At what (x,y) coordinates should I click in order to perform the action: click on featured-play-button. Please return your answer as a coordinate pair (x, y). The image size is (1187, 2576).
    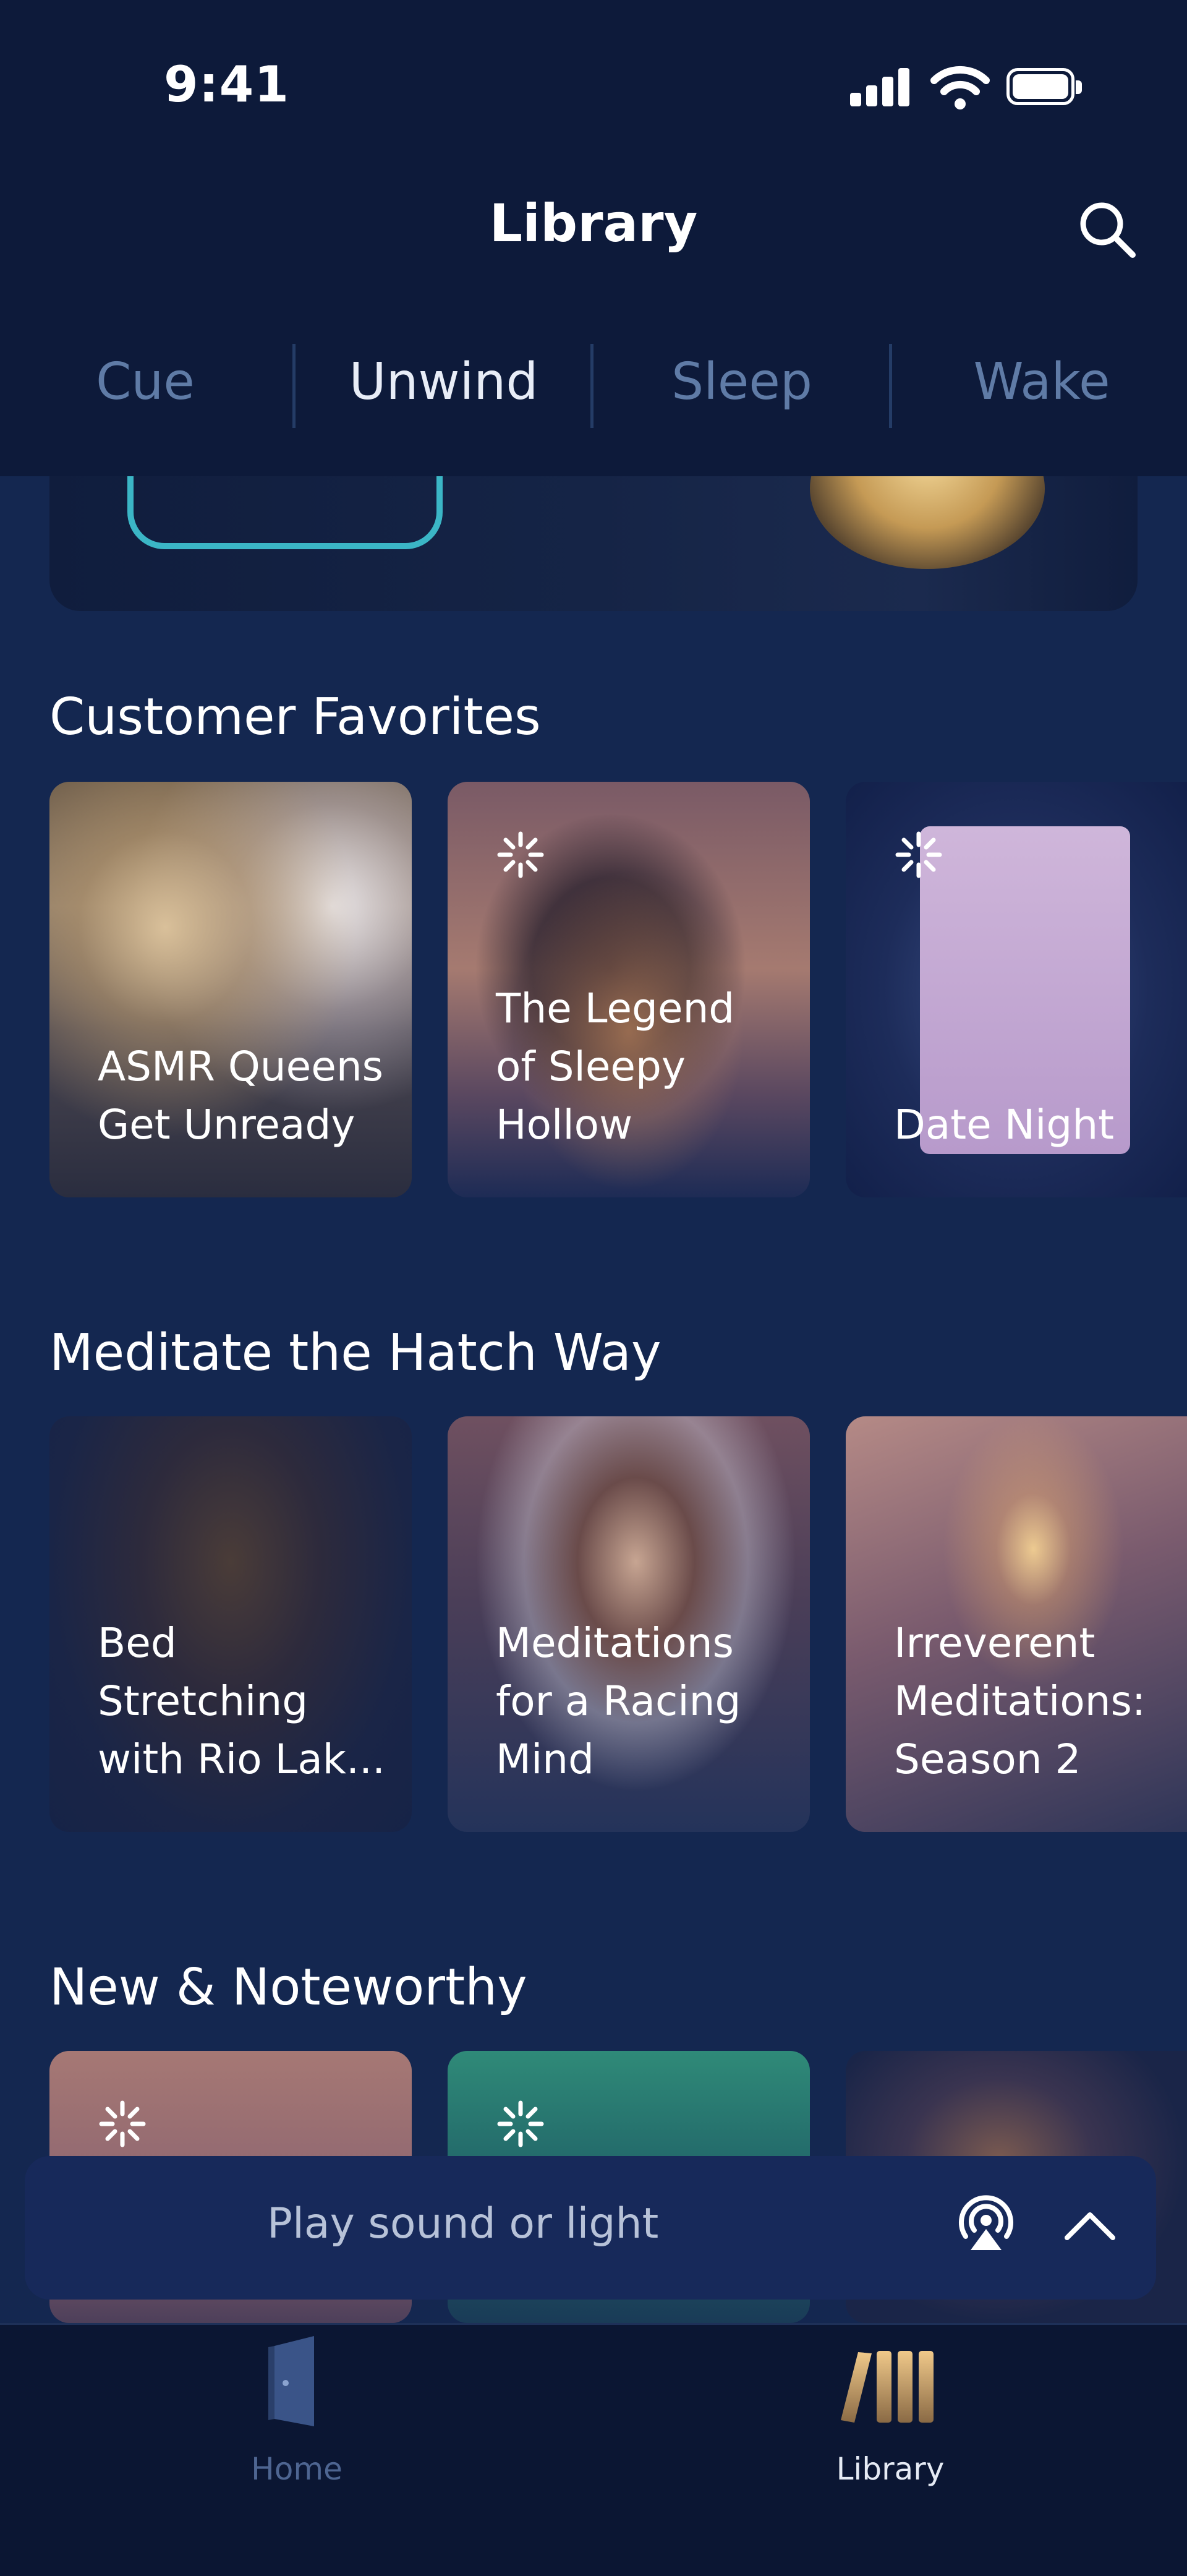
    Looking at the image, I should click on (285, 512).